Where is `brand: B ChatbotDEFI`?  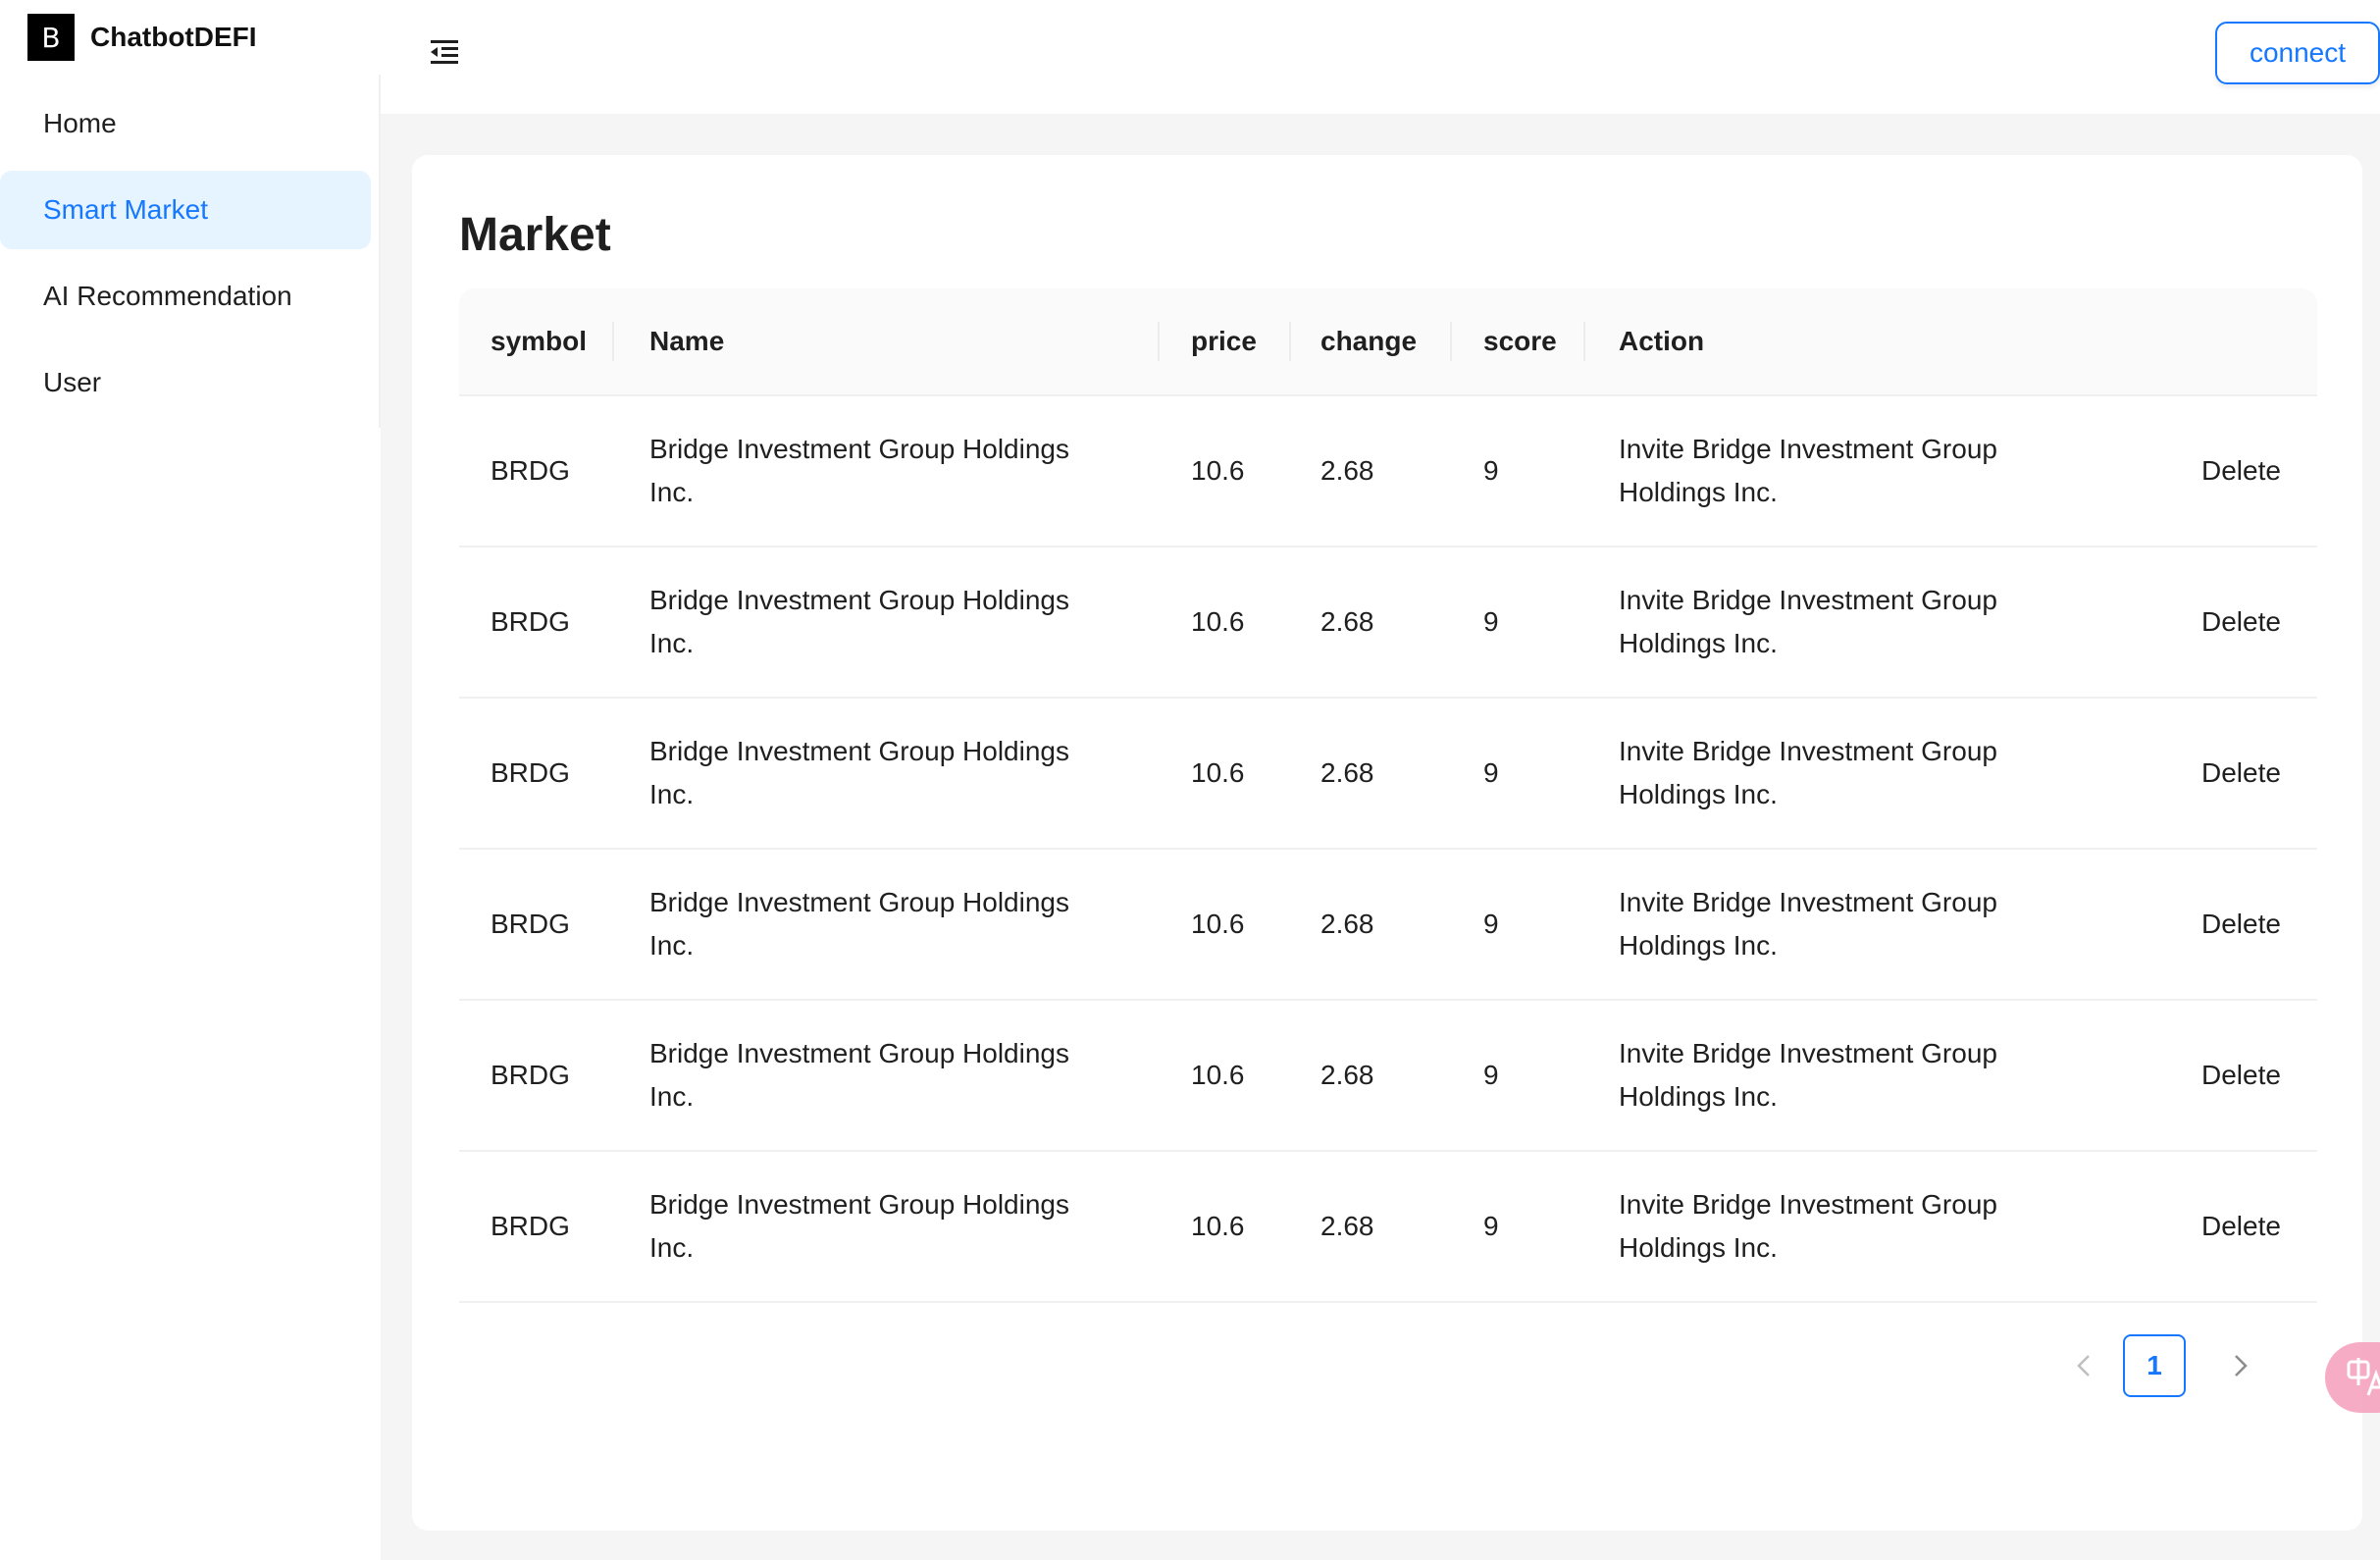 brand: B ChatbotDEFI is located at coordinates (142, 37).